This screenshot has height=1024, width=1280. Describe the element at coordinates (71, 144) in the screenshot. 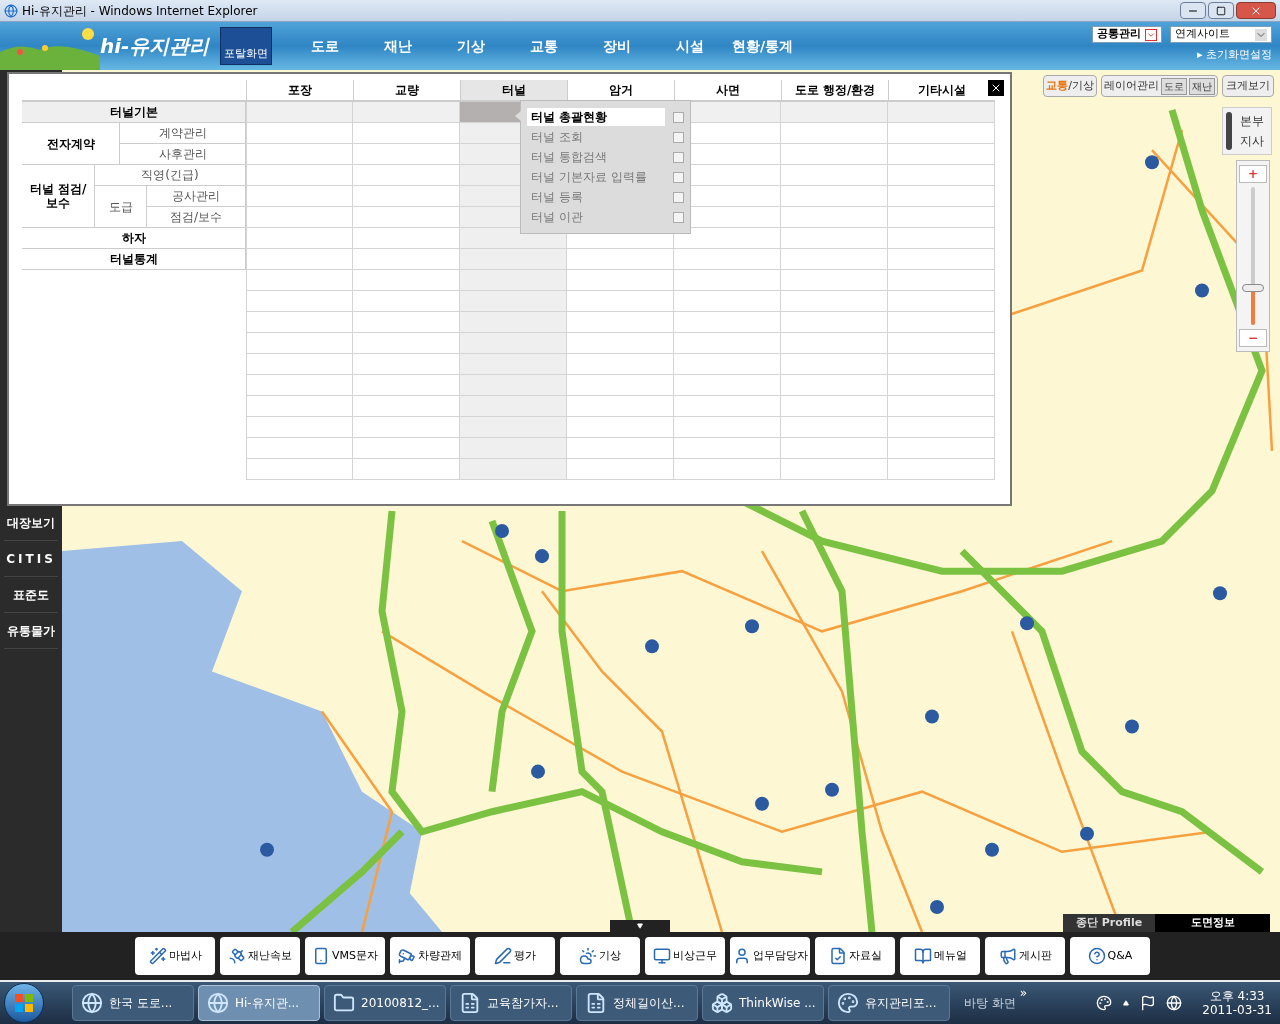

I see `menu-row-label: 전자계약` at that location.